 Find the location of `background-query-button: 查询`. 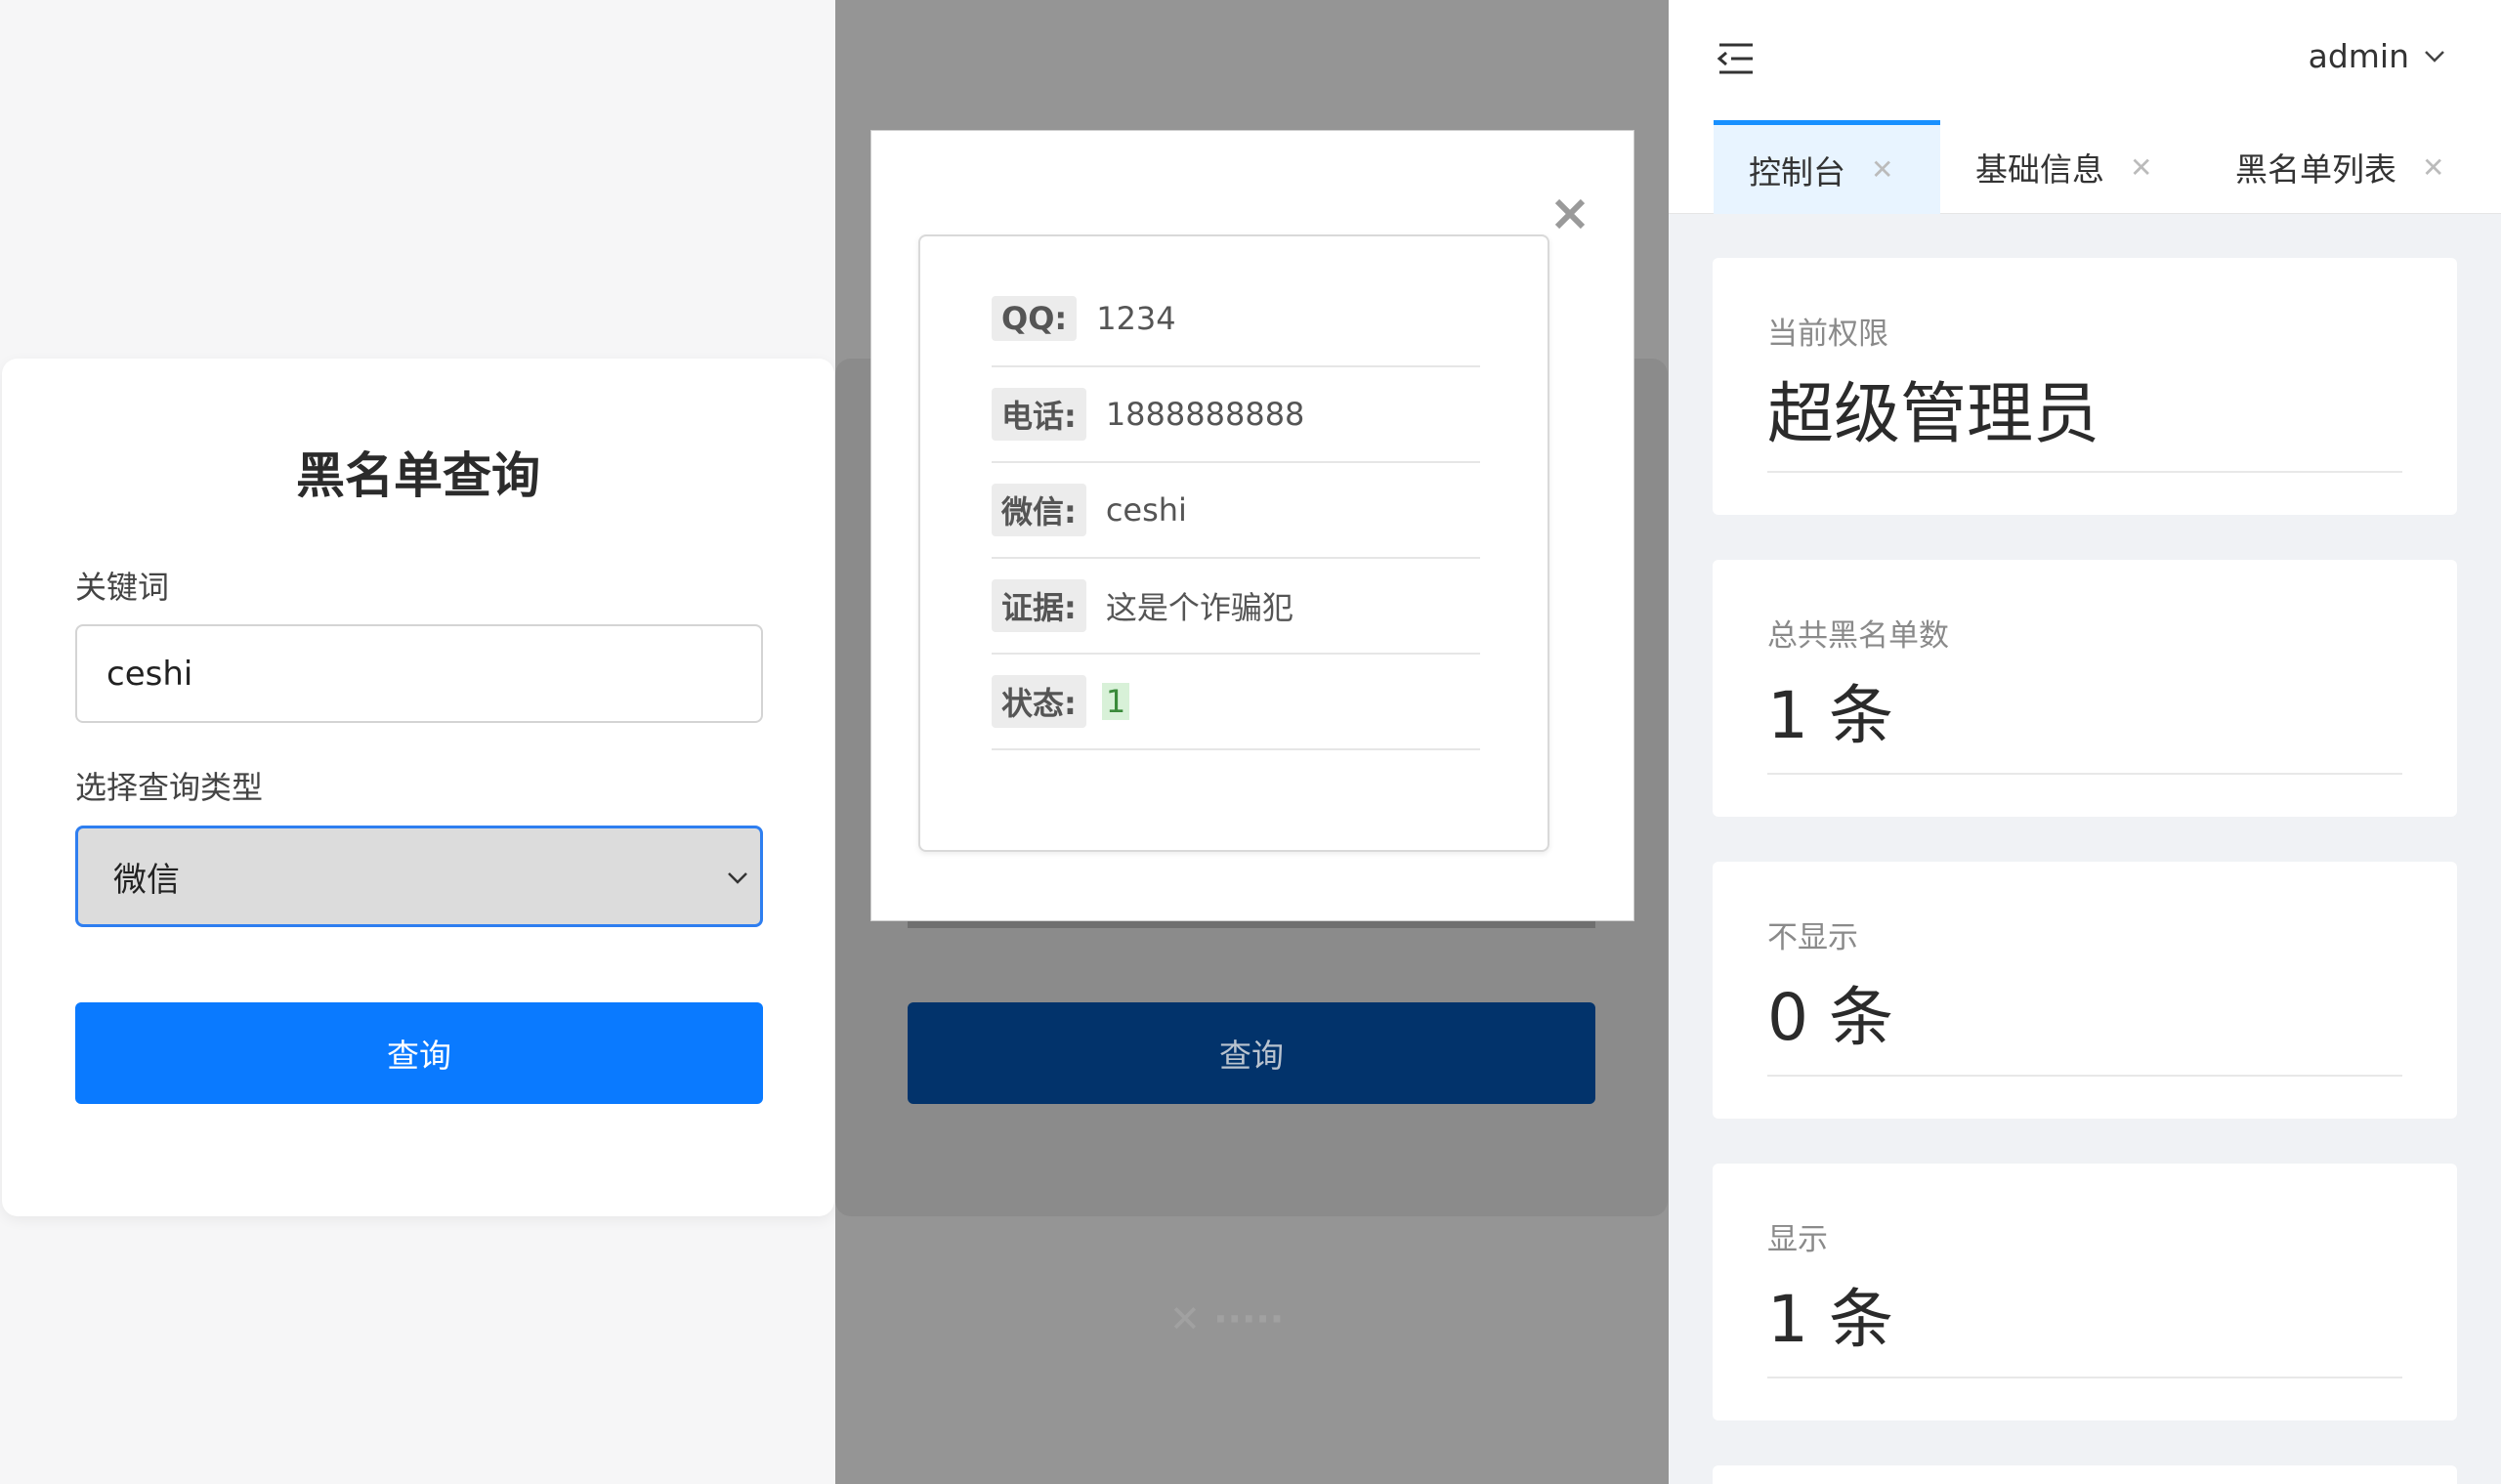

background-query-button: 查询 is located at coordinates (1251, 1053).